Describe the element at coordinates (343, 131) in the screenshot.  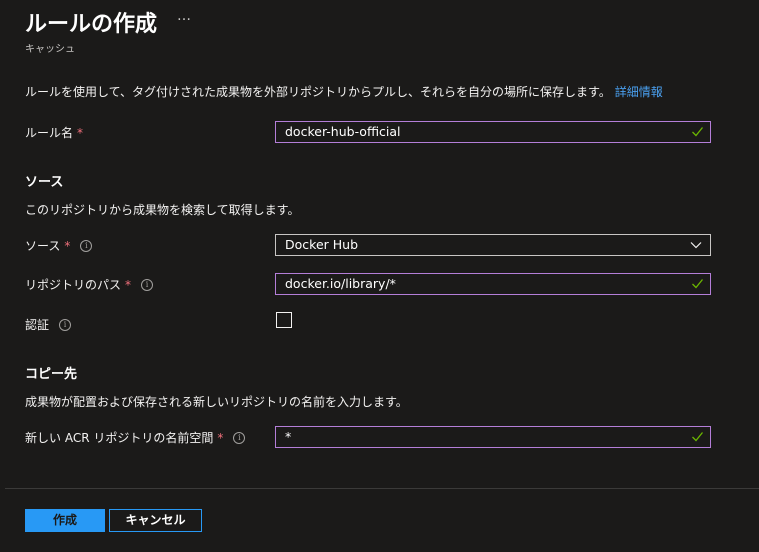
I see `rule-name-value: docker-hub-official` at that location.